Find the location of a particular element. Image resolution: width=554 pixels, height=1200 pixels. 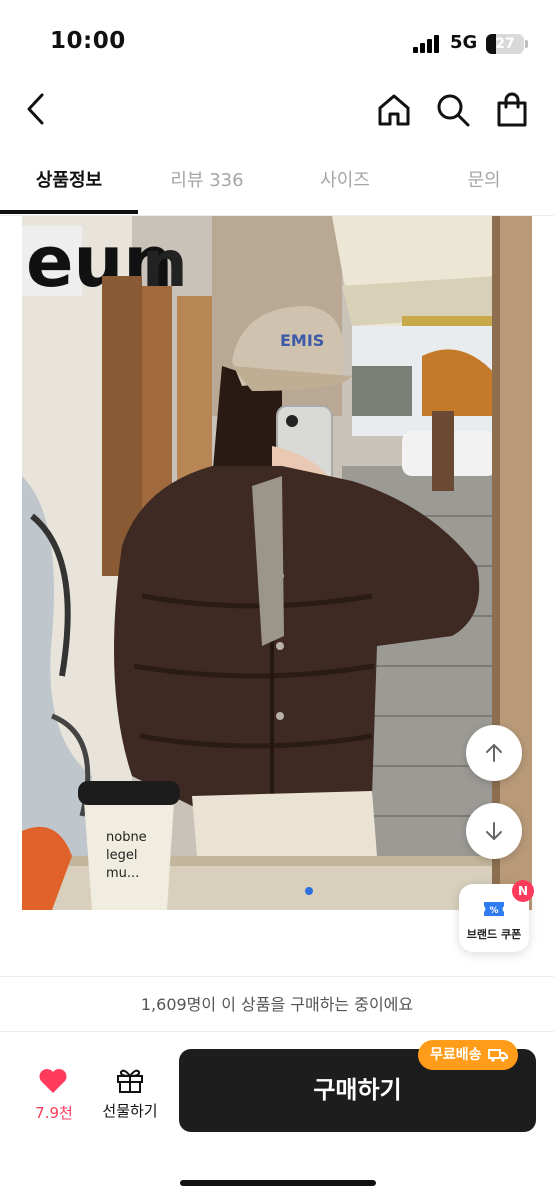

product-tabs: 상품정보 리뷰 336 사이즈 문의 is located at coordinates (277, 184).